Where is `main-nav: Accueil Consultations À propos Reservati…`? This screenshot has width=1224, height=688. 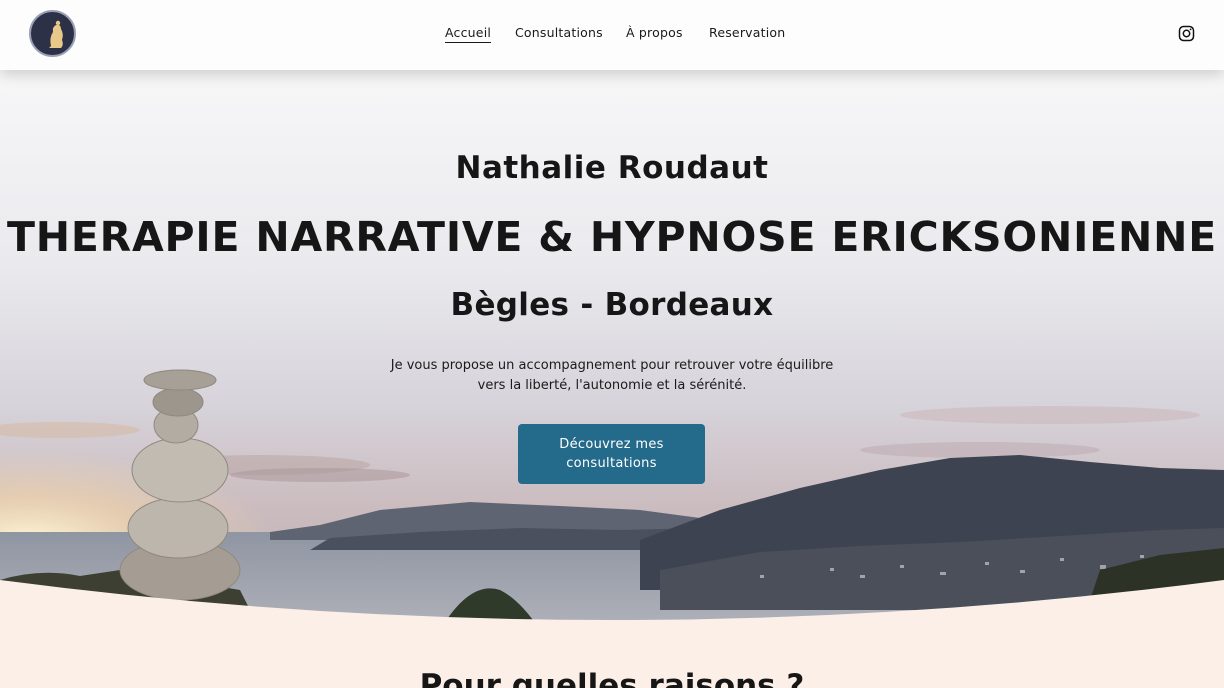 main-nav: Accueil Consultations À propos Reservati… is located at coordinates (612, 35).